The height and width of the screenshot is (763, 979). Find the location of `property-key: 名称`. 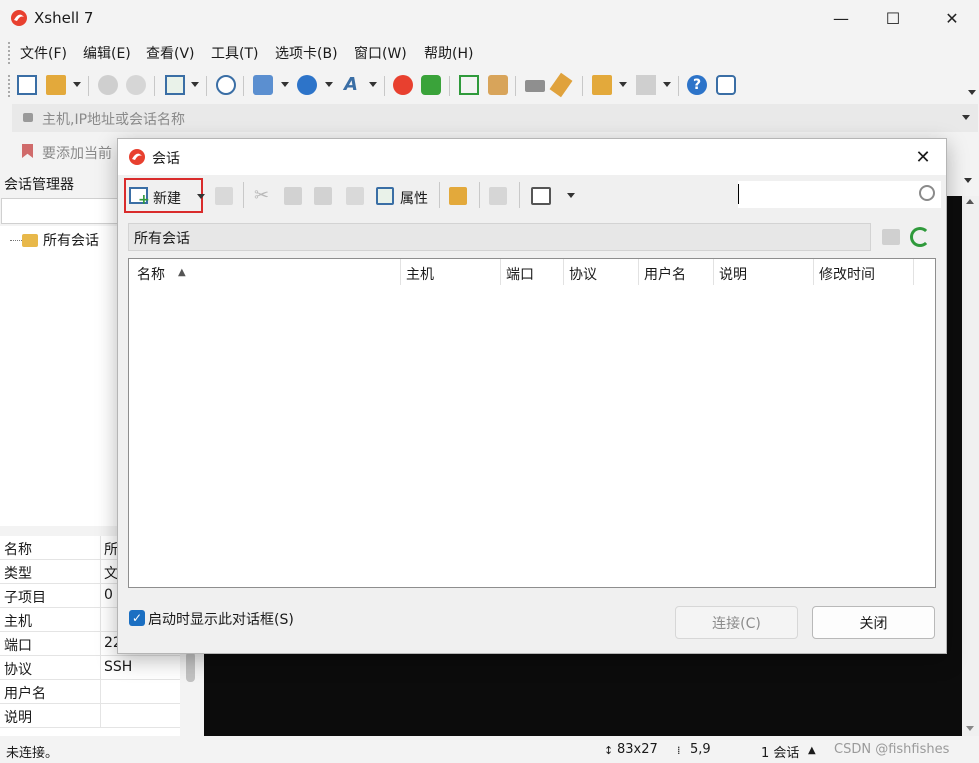

property-key: 名称 is located at coordinates (18, 550).